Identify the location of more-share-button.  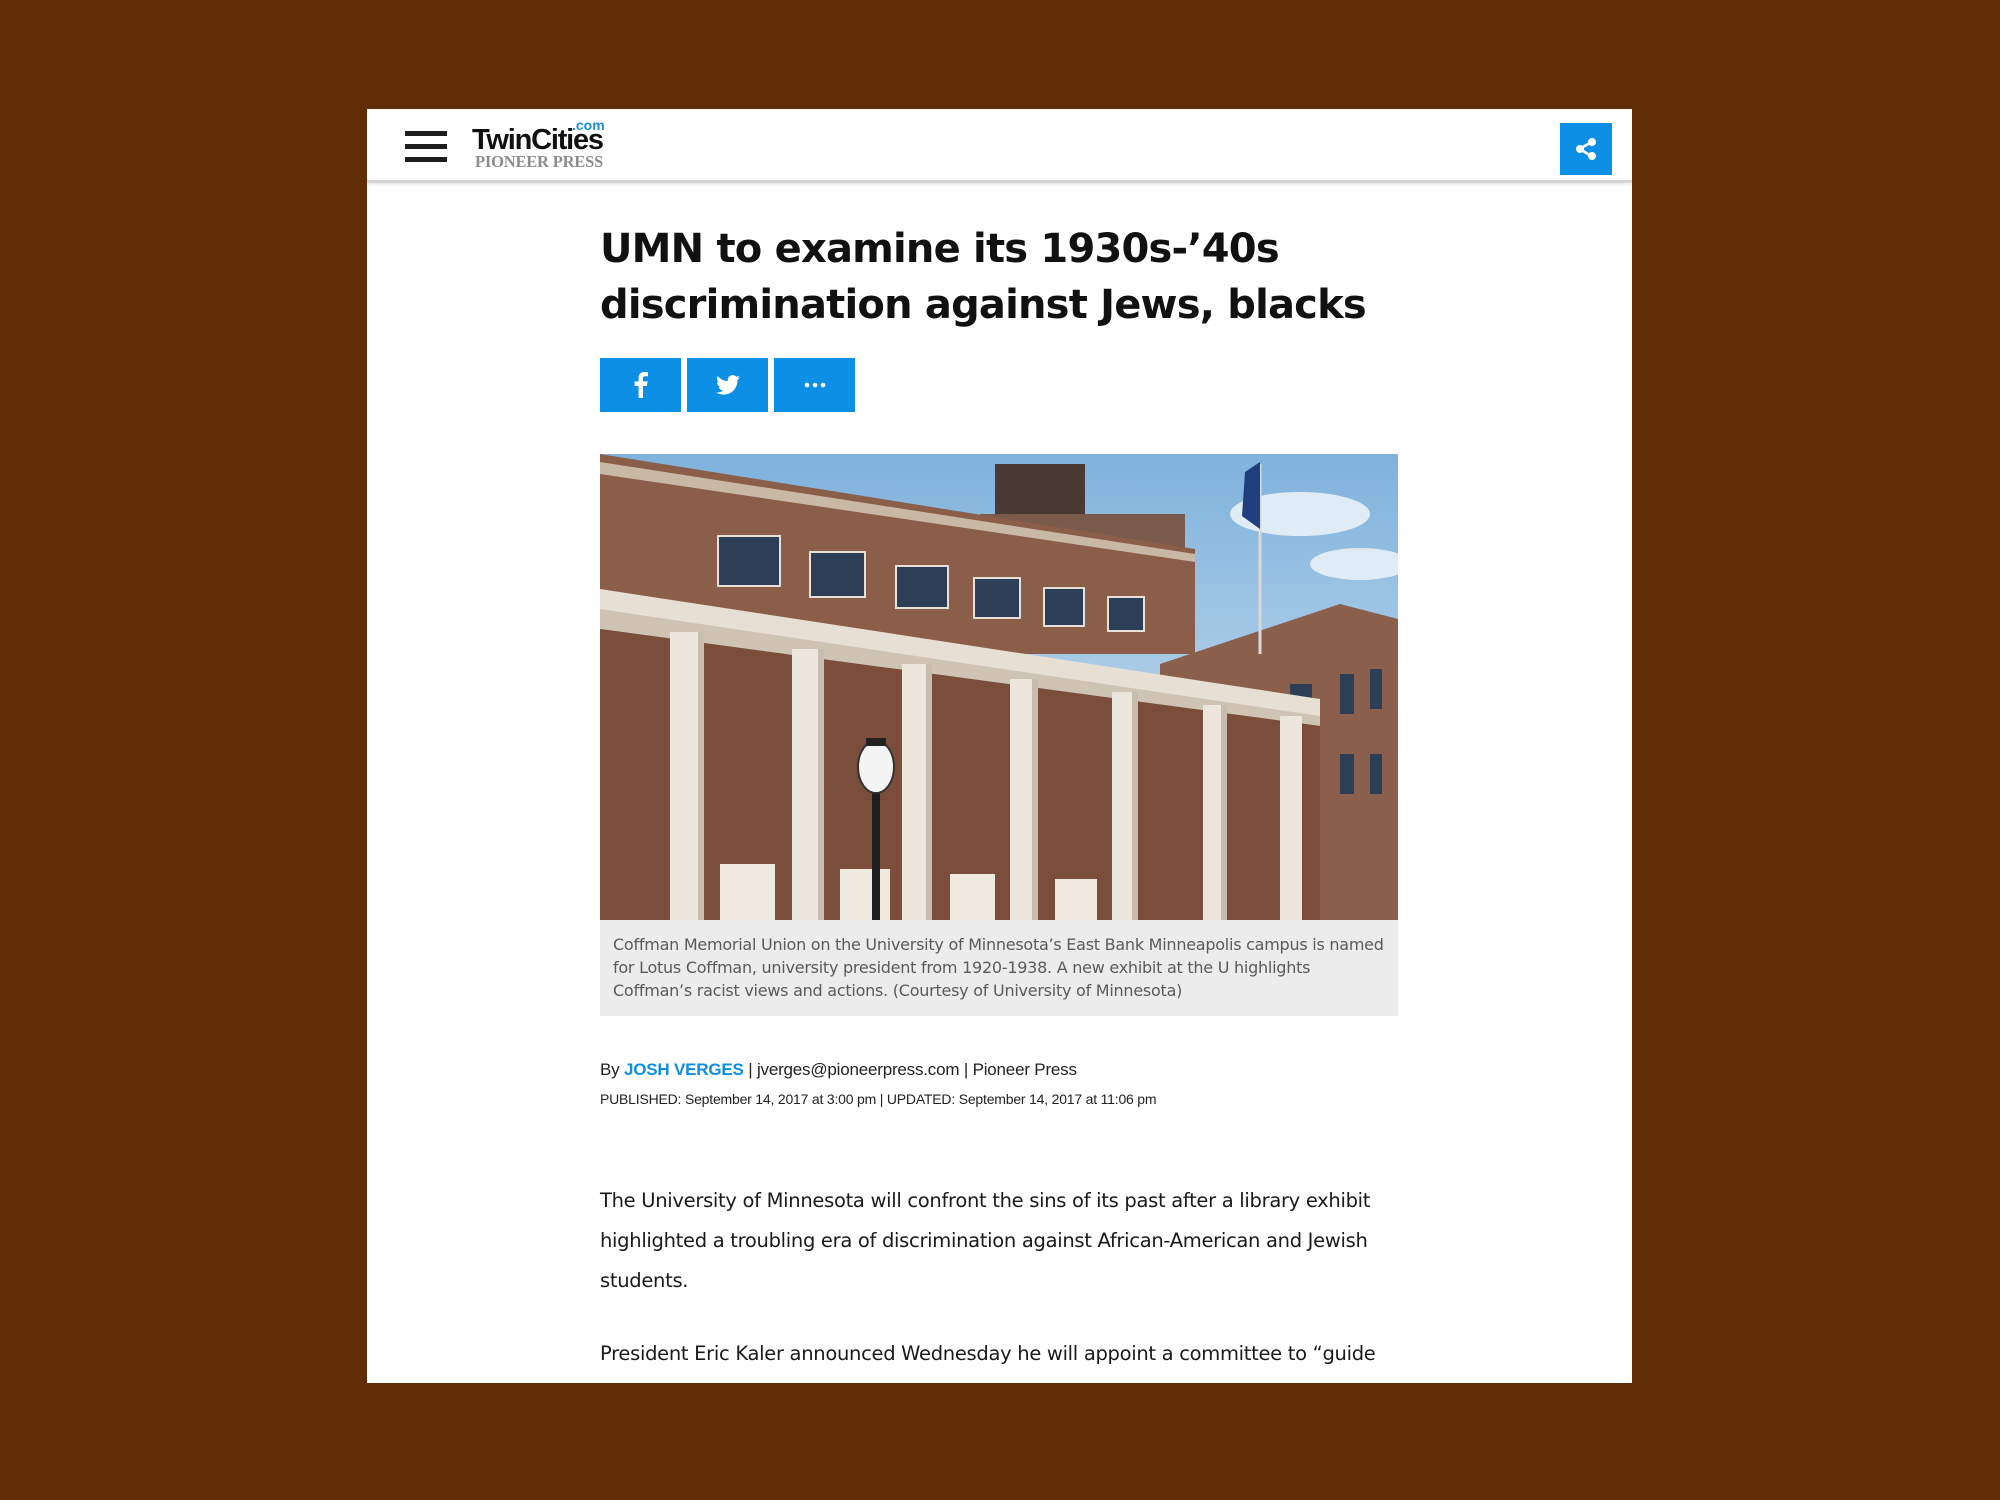
(814, 385).